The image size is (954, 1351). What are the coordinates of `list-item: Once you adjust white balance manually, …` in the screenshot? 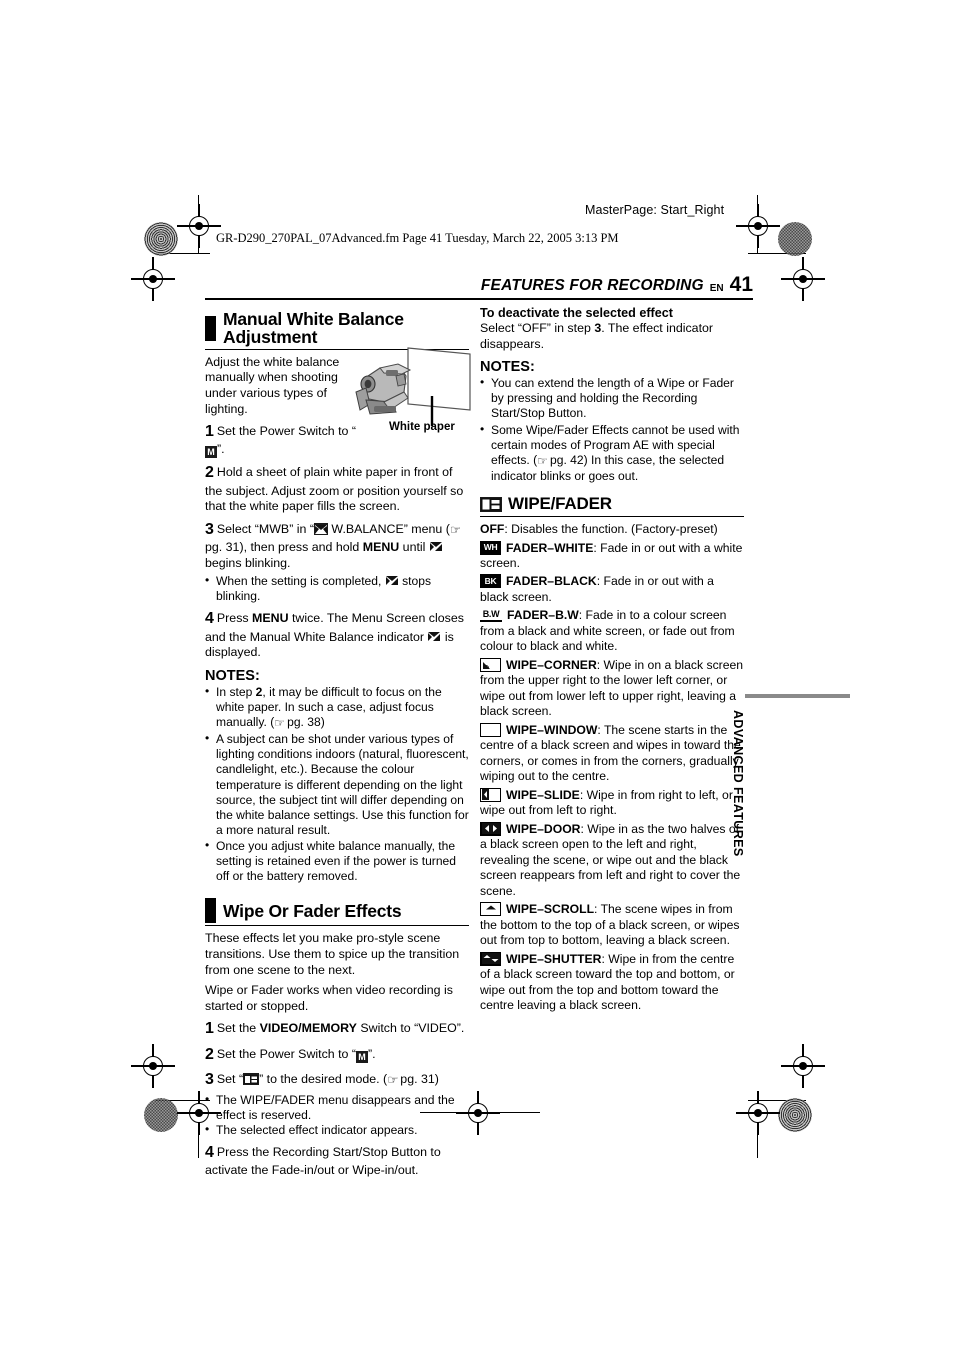 It's located at (337, 861).